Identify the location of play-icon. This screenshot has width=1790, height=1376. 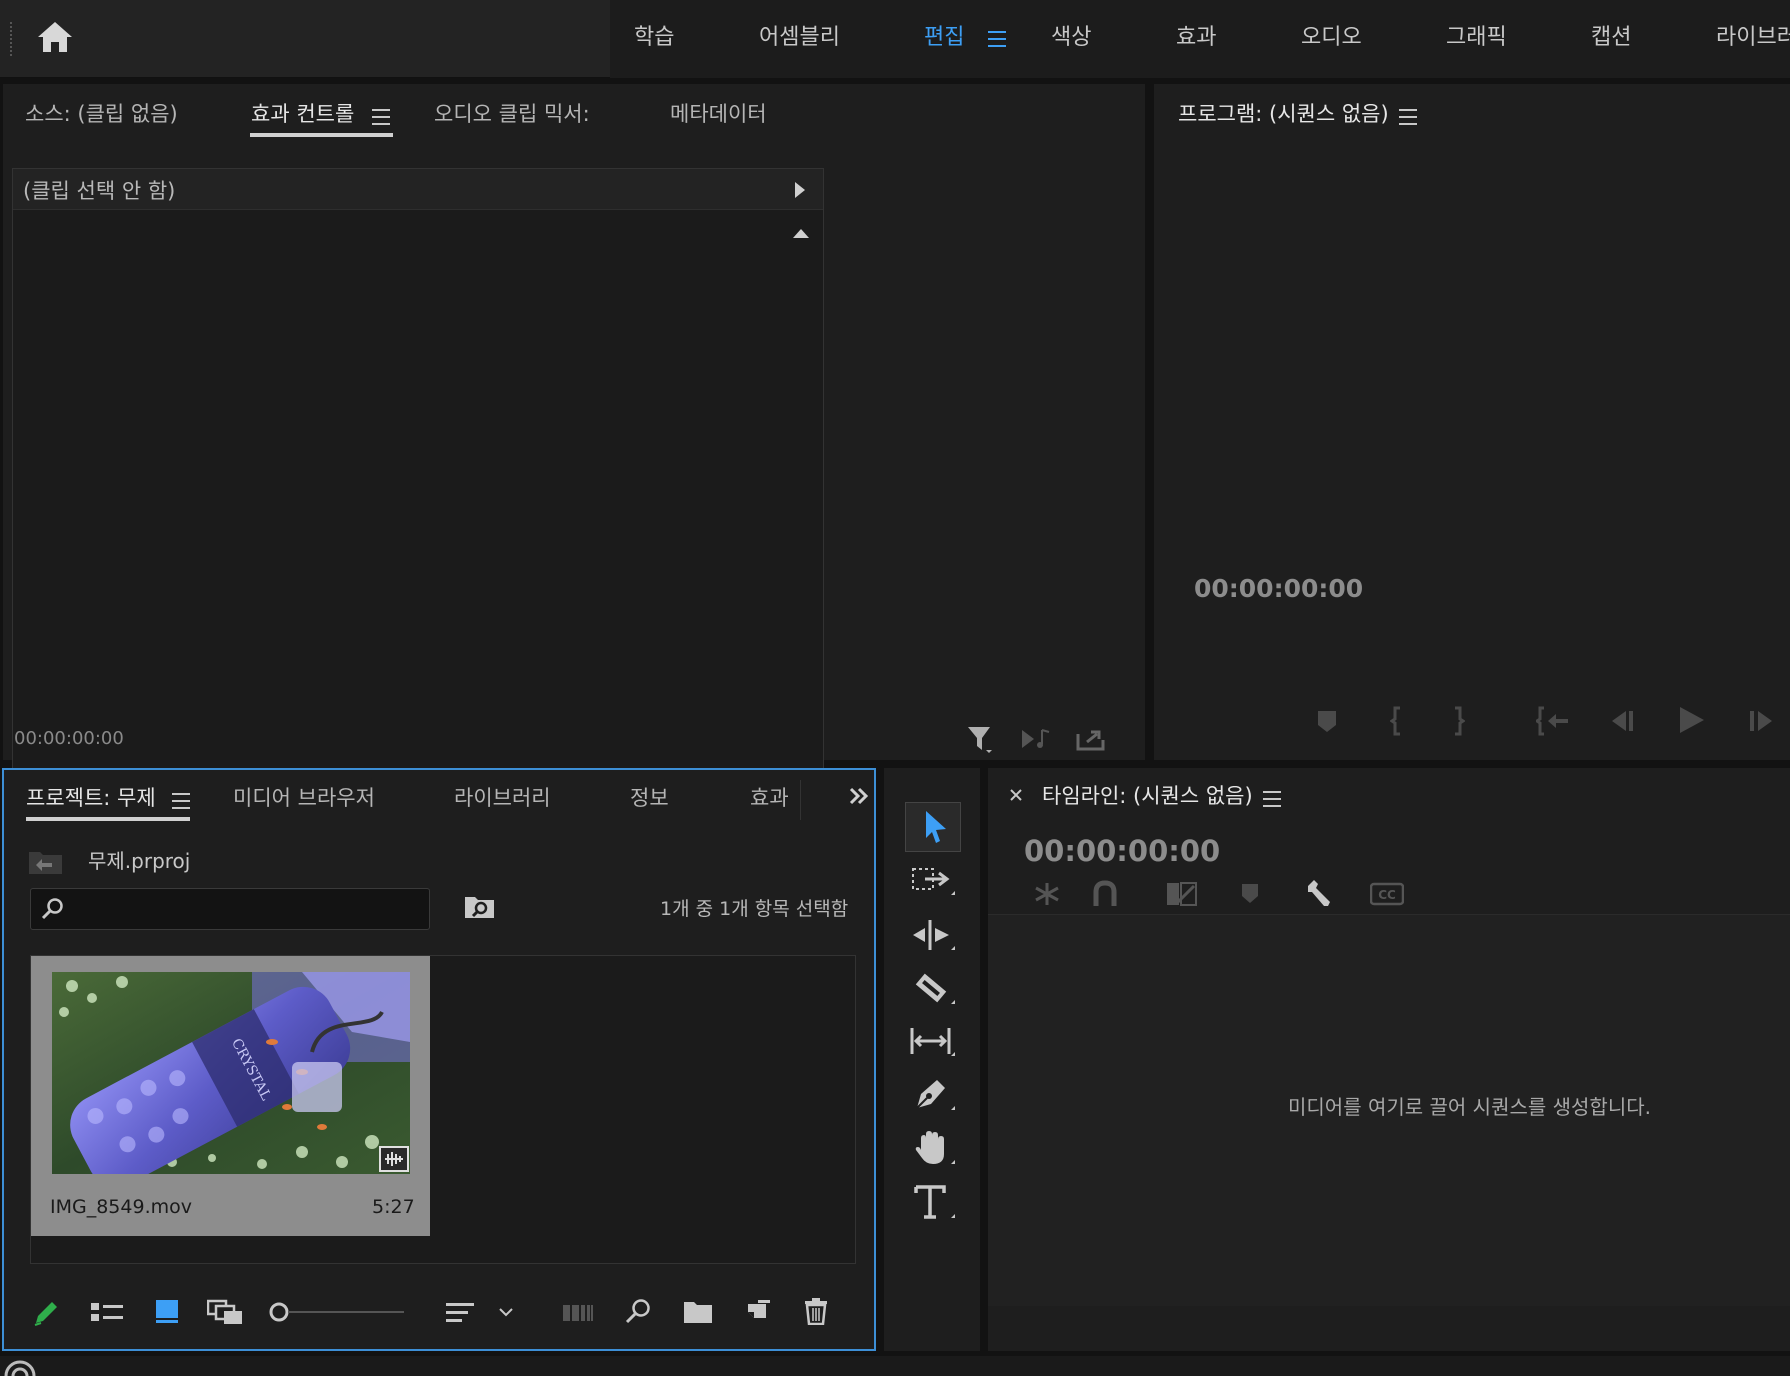
(1692, 720).